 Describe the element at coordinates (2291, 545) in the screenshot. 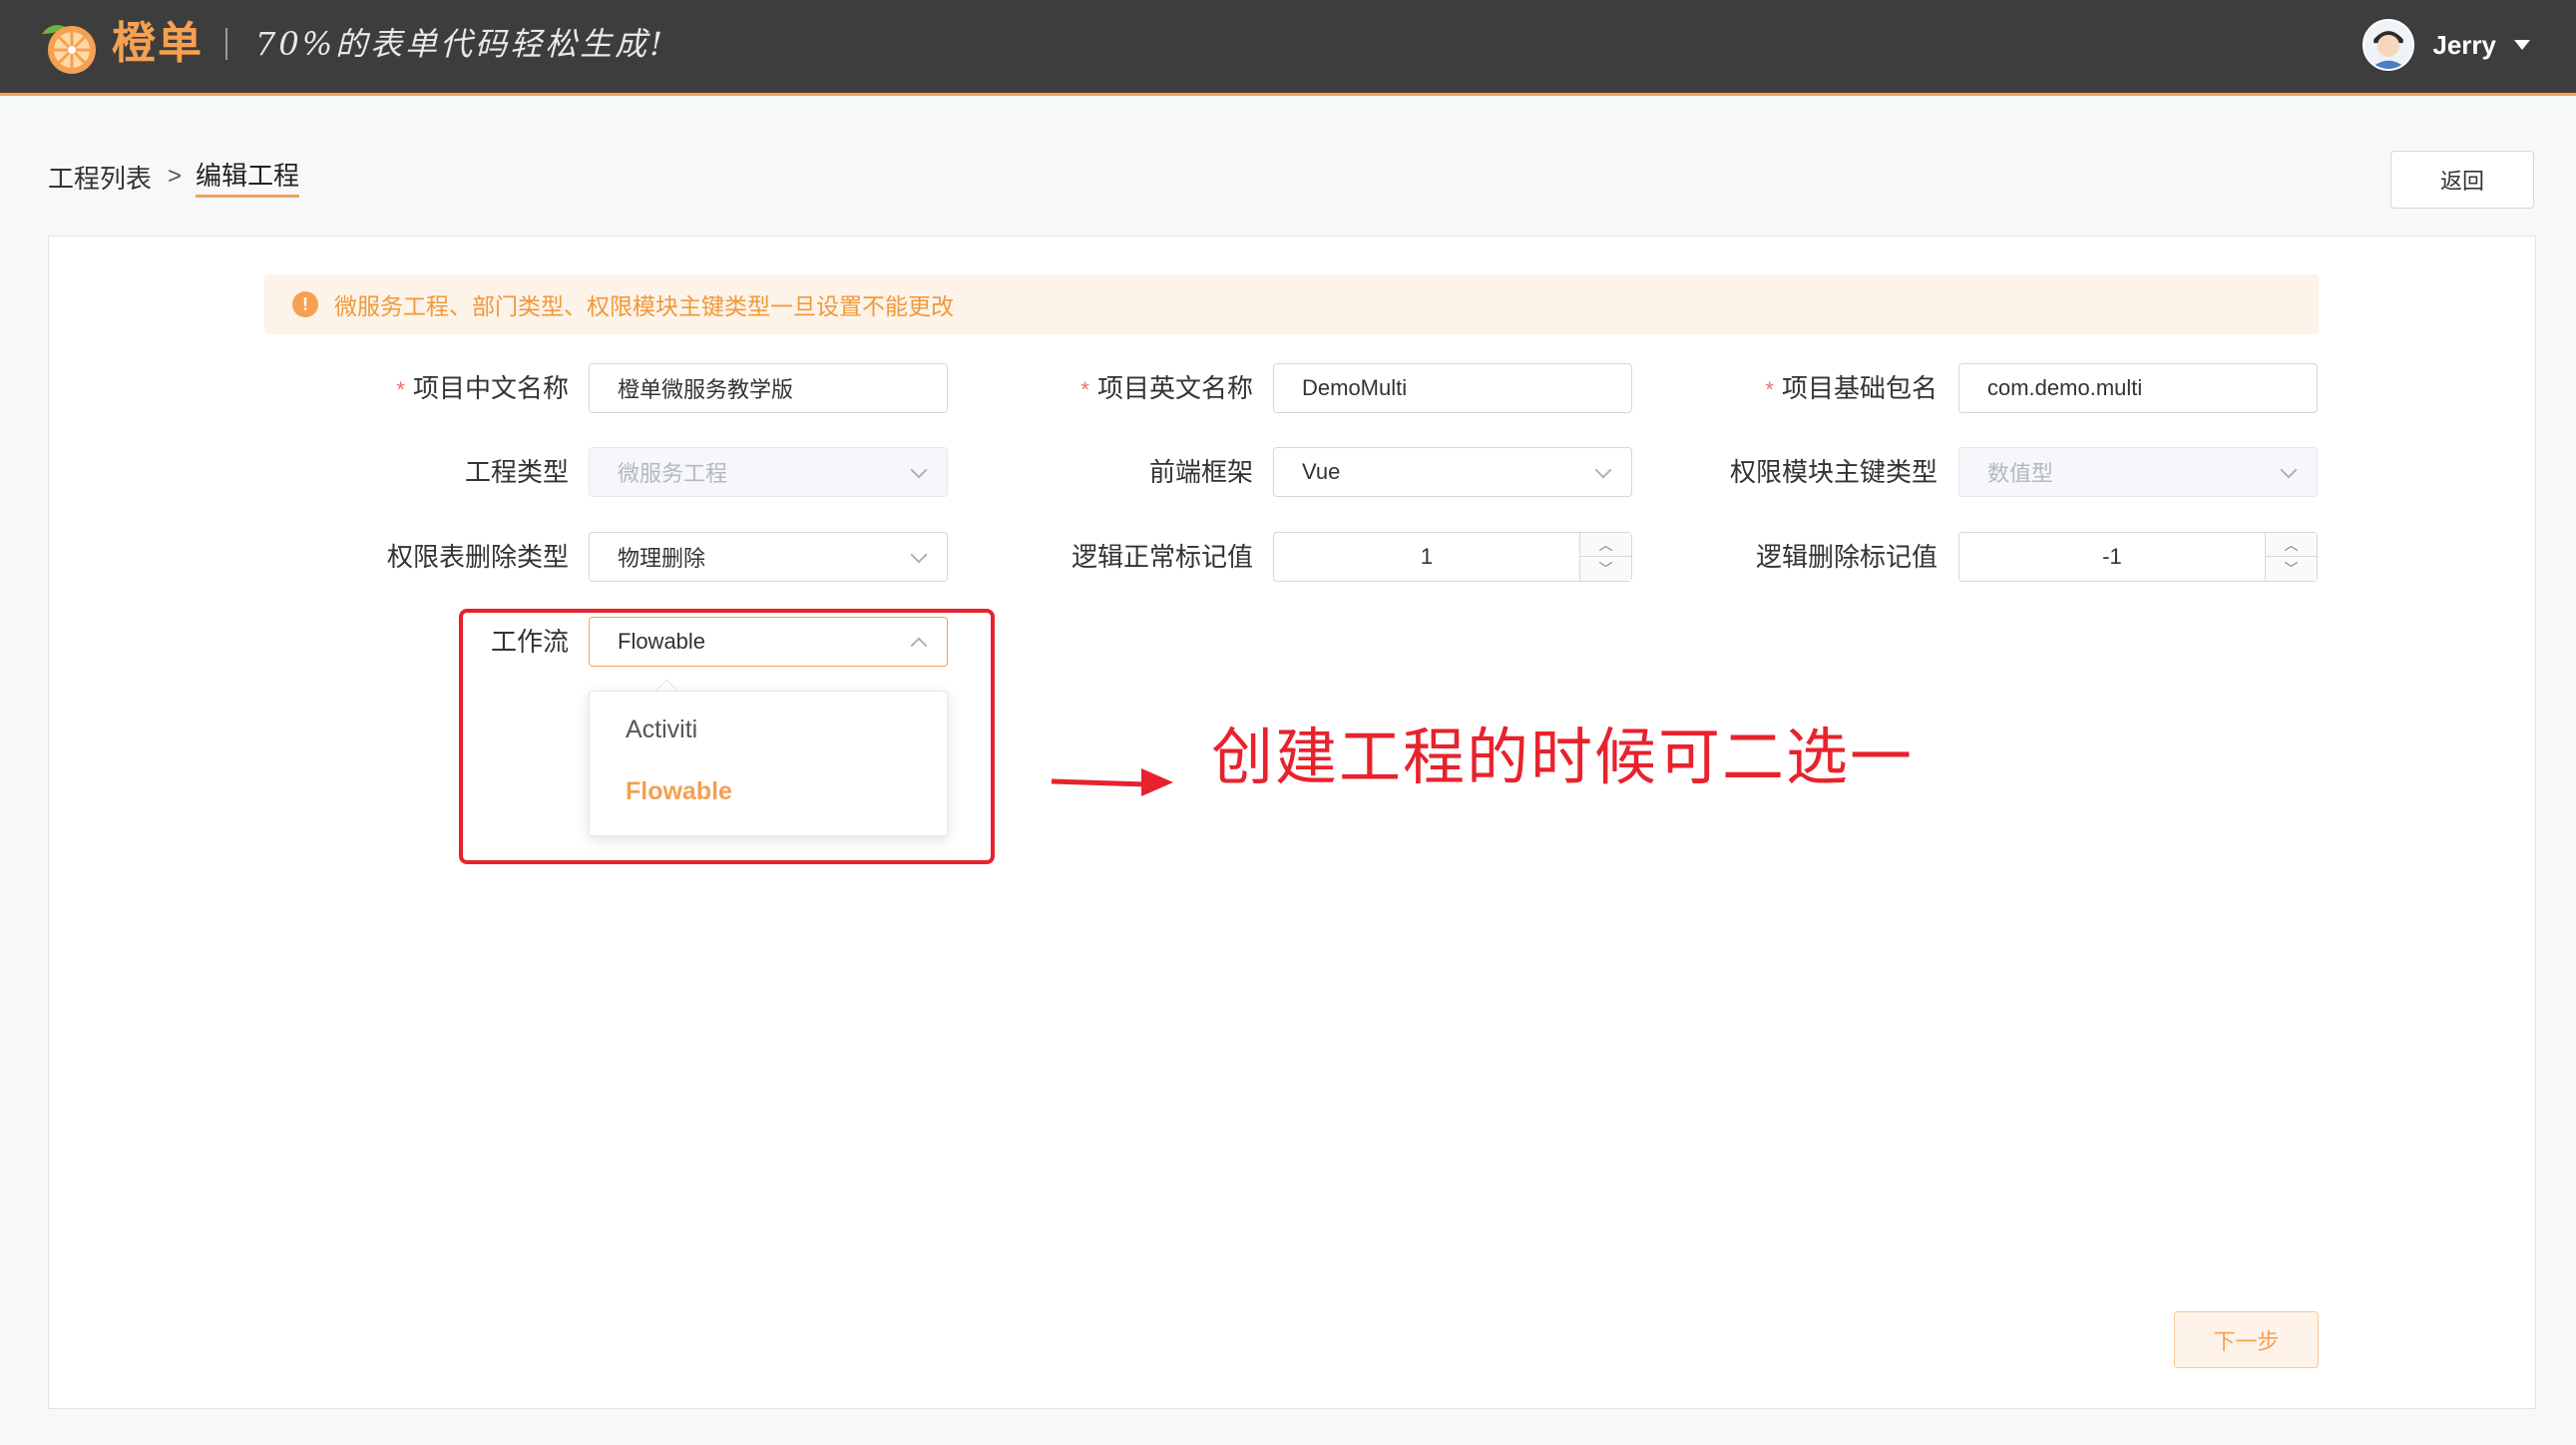

I see `increment-icon: ︿` at that location.